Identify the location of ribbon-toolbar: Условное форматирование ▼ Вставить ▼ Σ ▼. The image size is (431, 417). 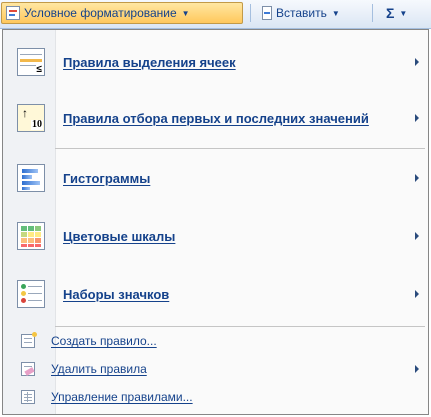
(215, 14).